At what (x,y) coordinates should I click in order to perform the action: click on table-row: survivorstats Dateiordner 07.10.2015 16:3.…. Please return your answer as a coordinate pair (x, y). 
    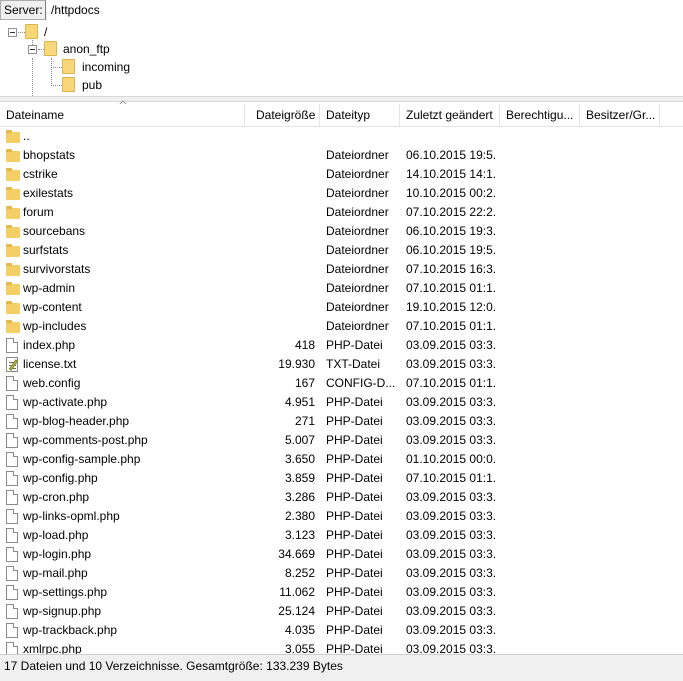
    Looking at the image, I should click on (341, 269).